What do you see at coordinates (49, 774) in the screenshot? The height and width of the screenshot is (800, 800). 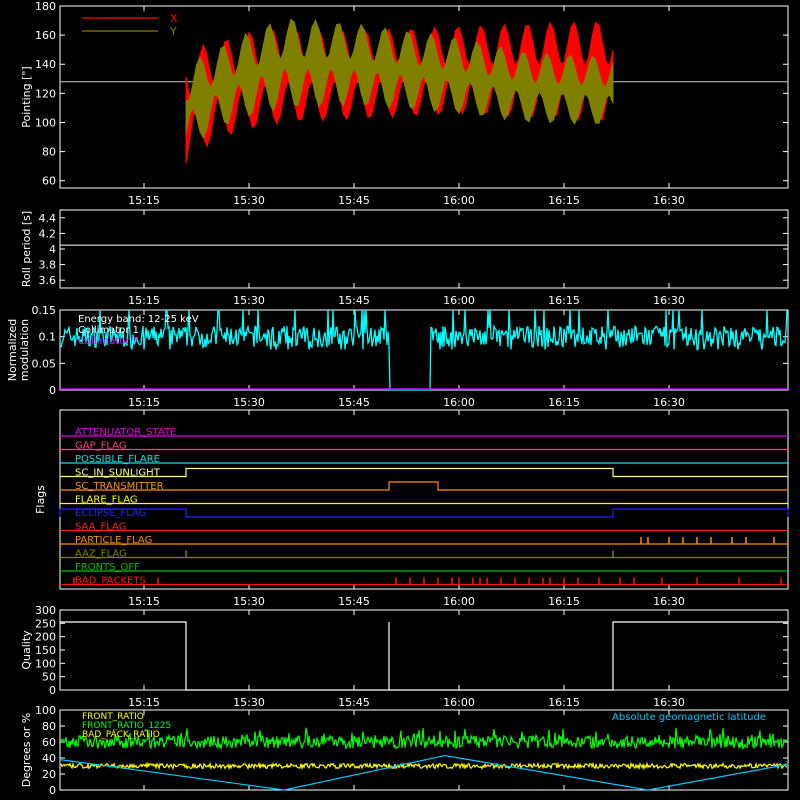 I see `y-tick-label: 20` at bounding box center [49, 774].